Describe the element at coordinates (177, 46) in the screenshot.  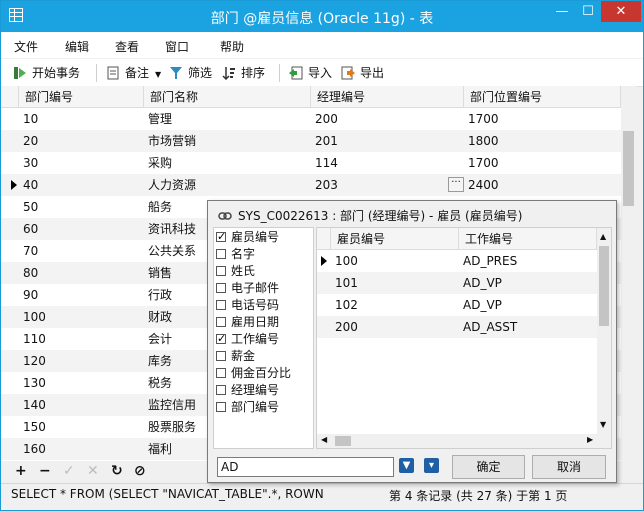
I see `menu-window: 窗口` at that location.